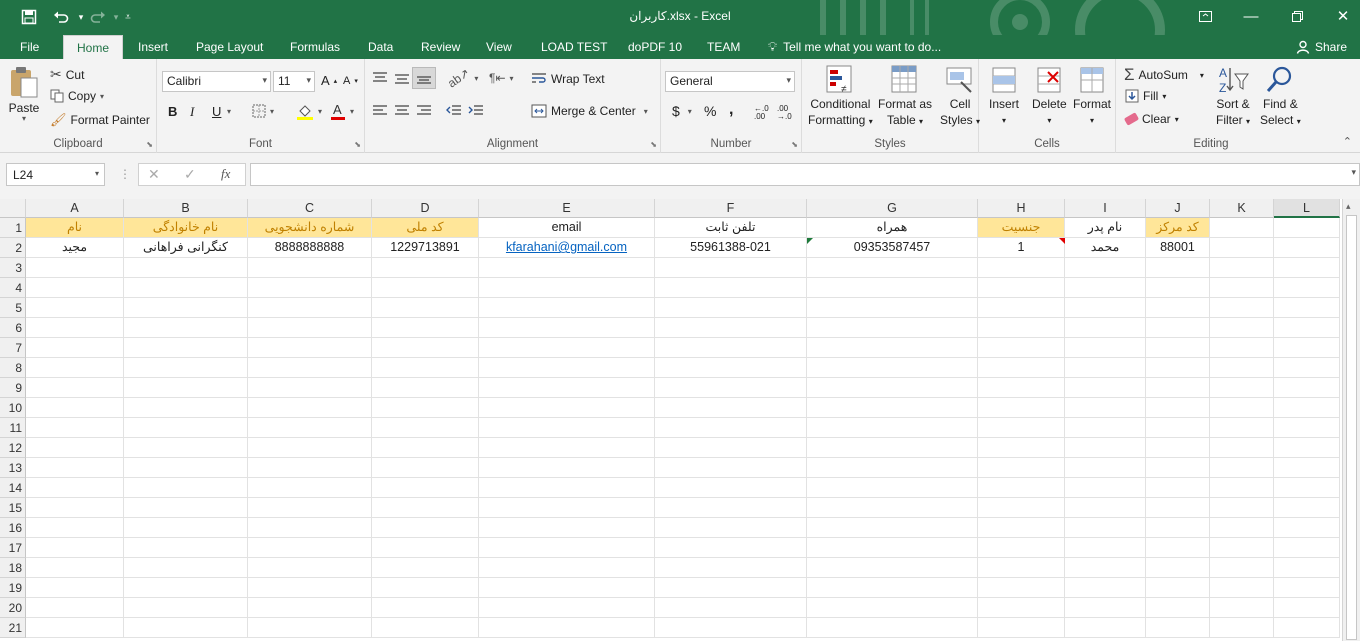 The image size is (1360, 641). I want to click on ribbon-display-icon, so click(1205, 16).